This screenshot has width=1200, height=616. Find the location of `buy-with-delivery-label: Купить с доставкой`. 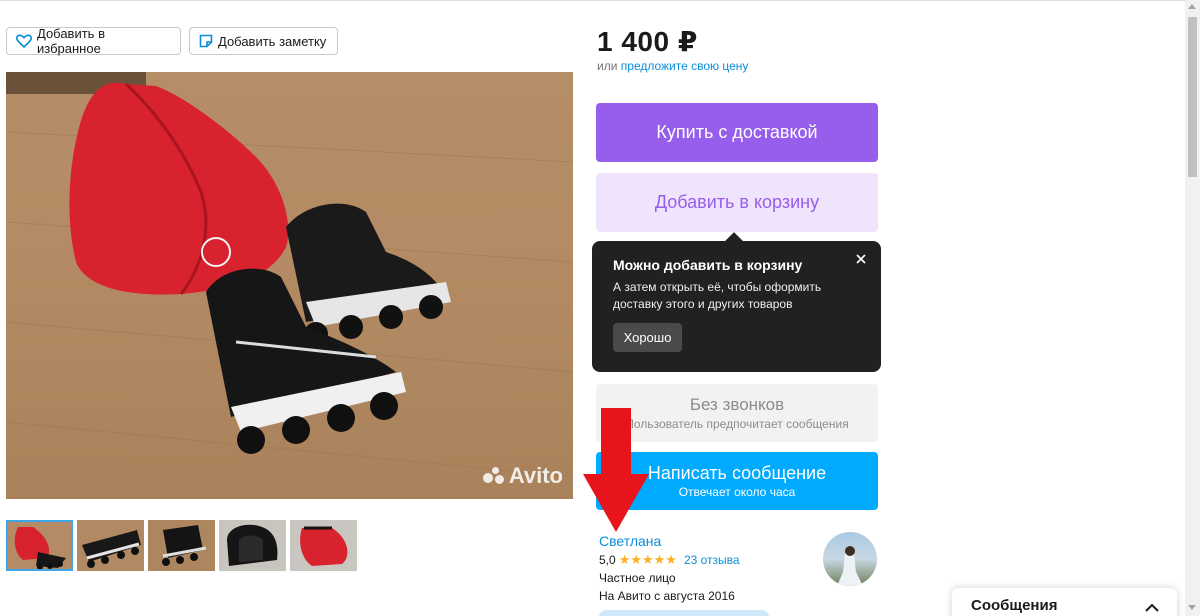

buy-with-delivery-label: Купить с доставкой is located at coordinates (737, 132).